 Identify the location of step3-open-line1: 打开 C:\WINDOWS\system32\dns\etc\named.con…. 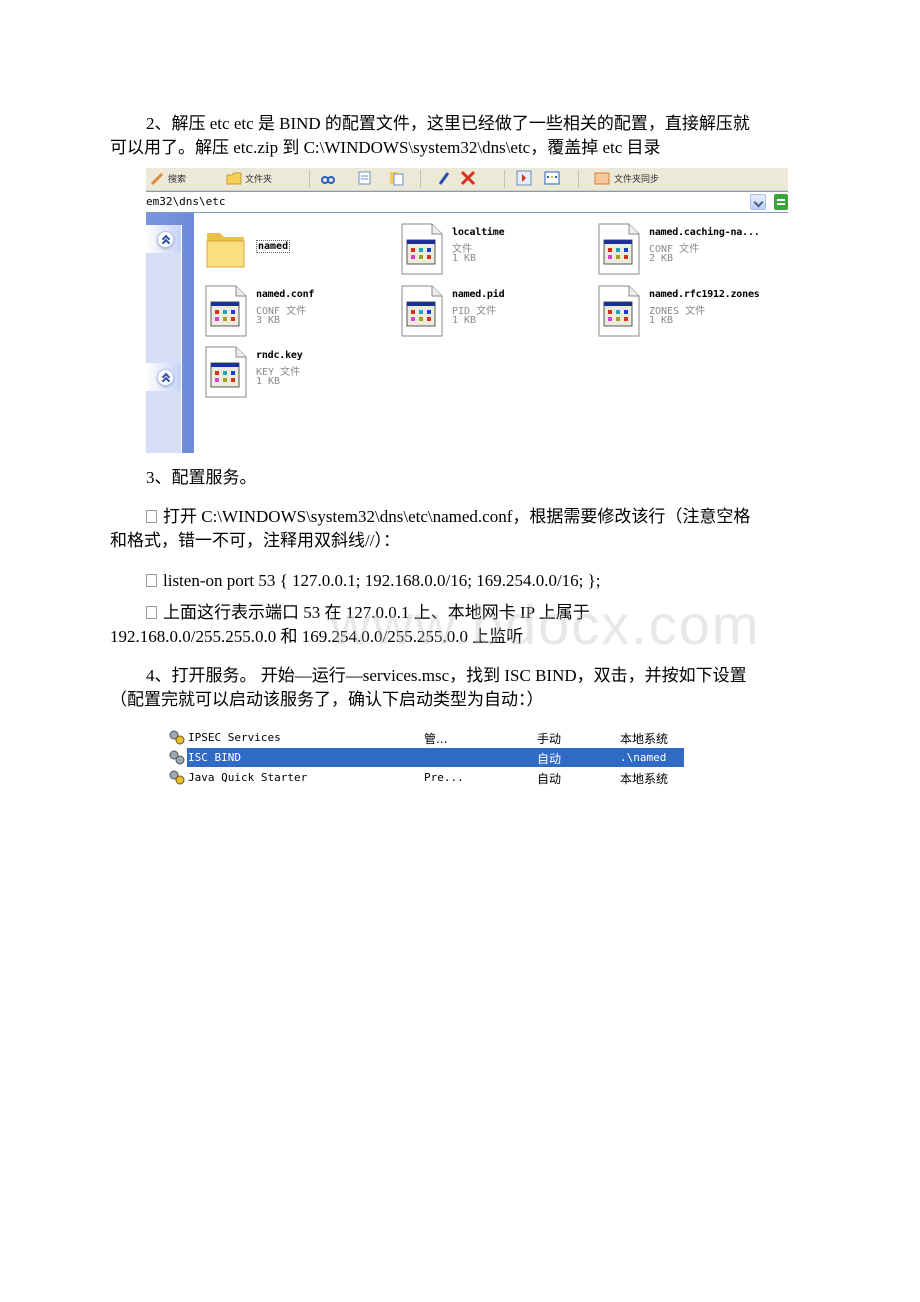
(457, 516).